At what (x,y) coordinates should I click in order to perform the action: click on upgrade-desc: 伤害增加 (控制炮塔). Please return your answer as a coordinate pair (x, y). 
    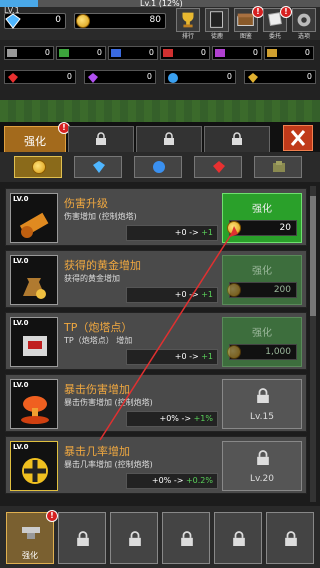
    Looking at the image, I should click on (100, 216).